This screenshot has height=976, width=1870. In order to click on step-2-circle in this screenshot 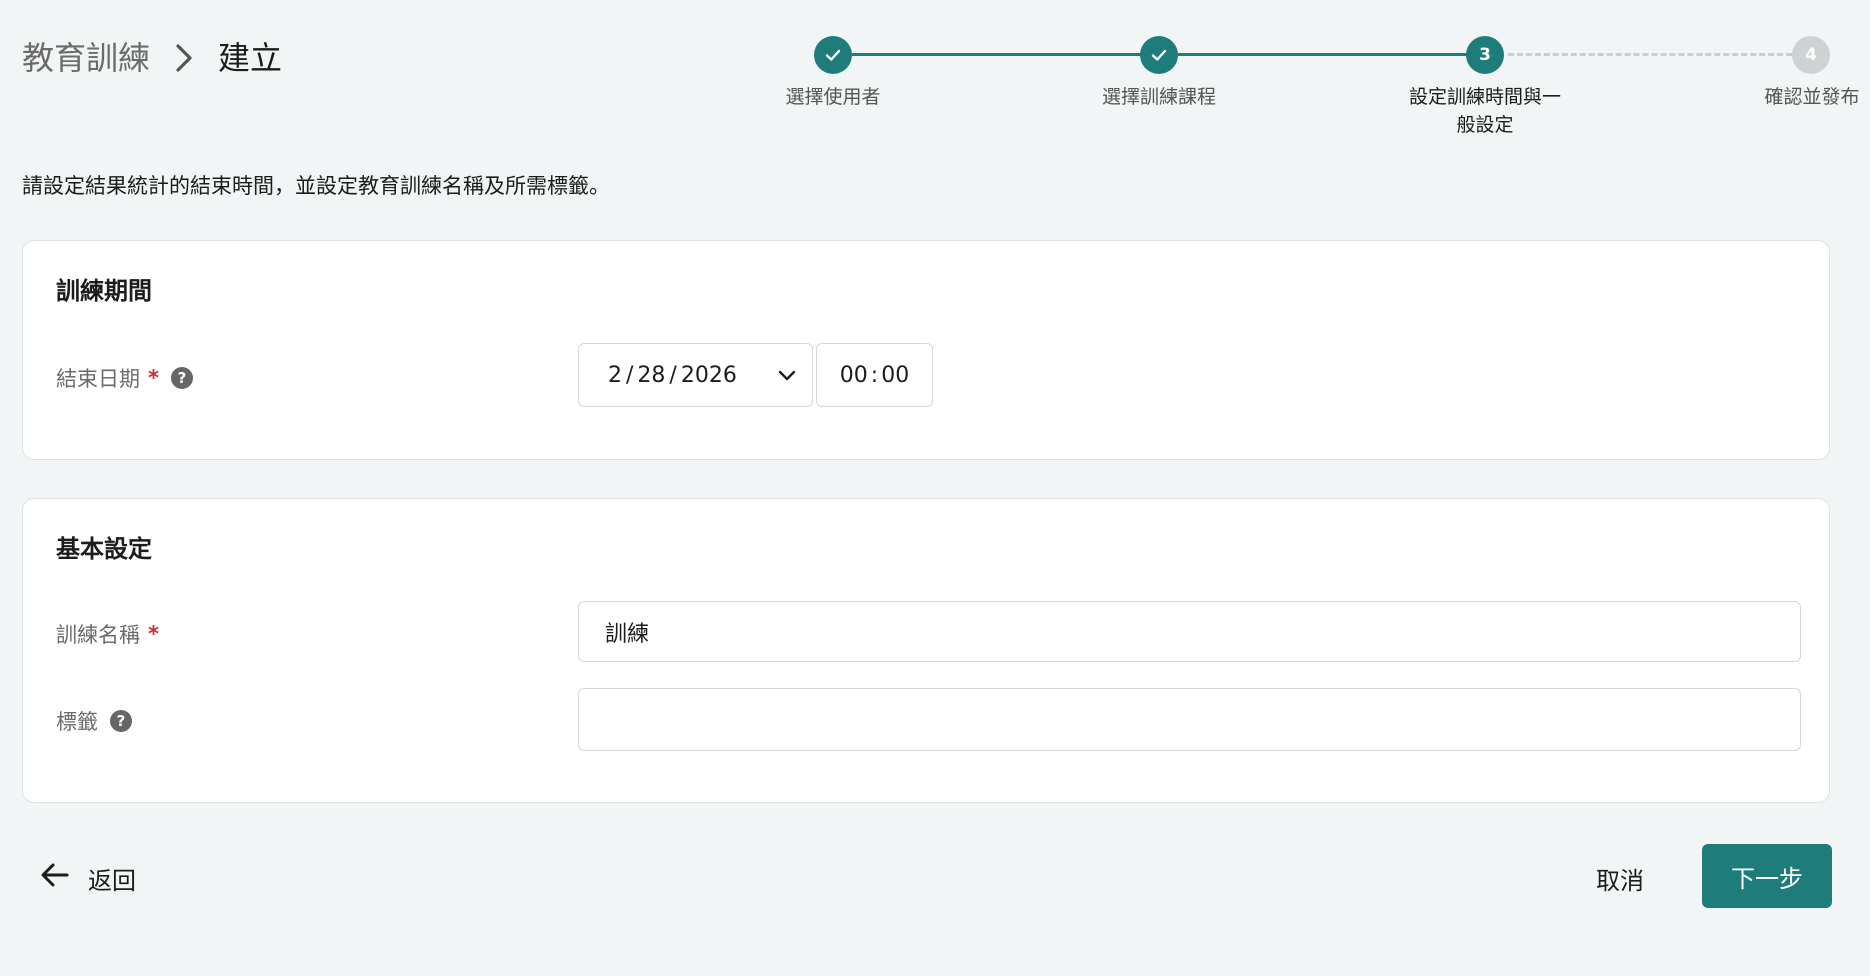, I will do `click(1159, 55)`.